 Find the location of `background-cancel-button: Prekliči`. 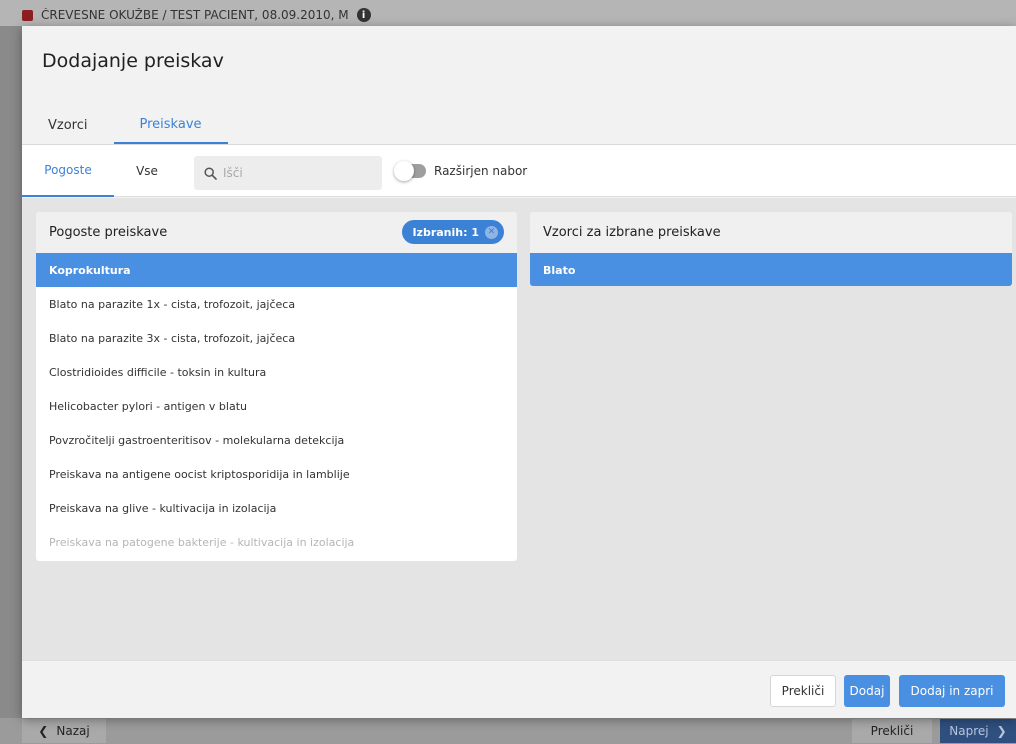

background-cancel-button: Prekliči is located at coordinates (892, 731).